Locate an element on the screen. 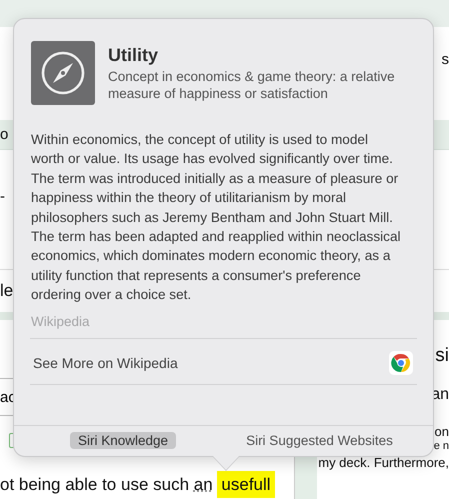  popover-subtitle: Concept in economics & game theory: a relative measure of happiness or satisfaction is located at coordinates (252, 85).